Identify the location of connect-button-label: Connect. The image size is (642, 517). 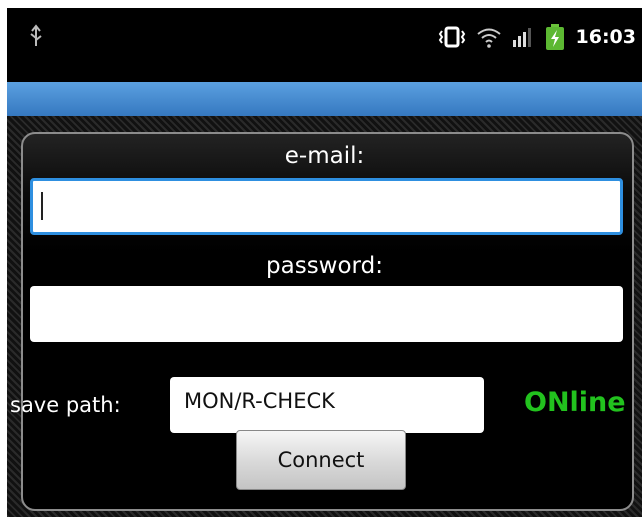
(321, 460).